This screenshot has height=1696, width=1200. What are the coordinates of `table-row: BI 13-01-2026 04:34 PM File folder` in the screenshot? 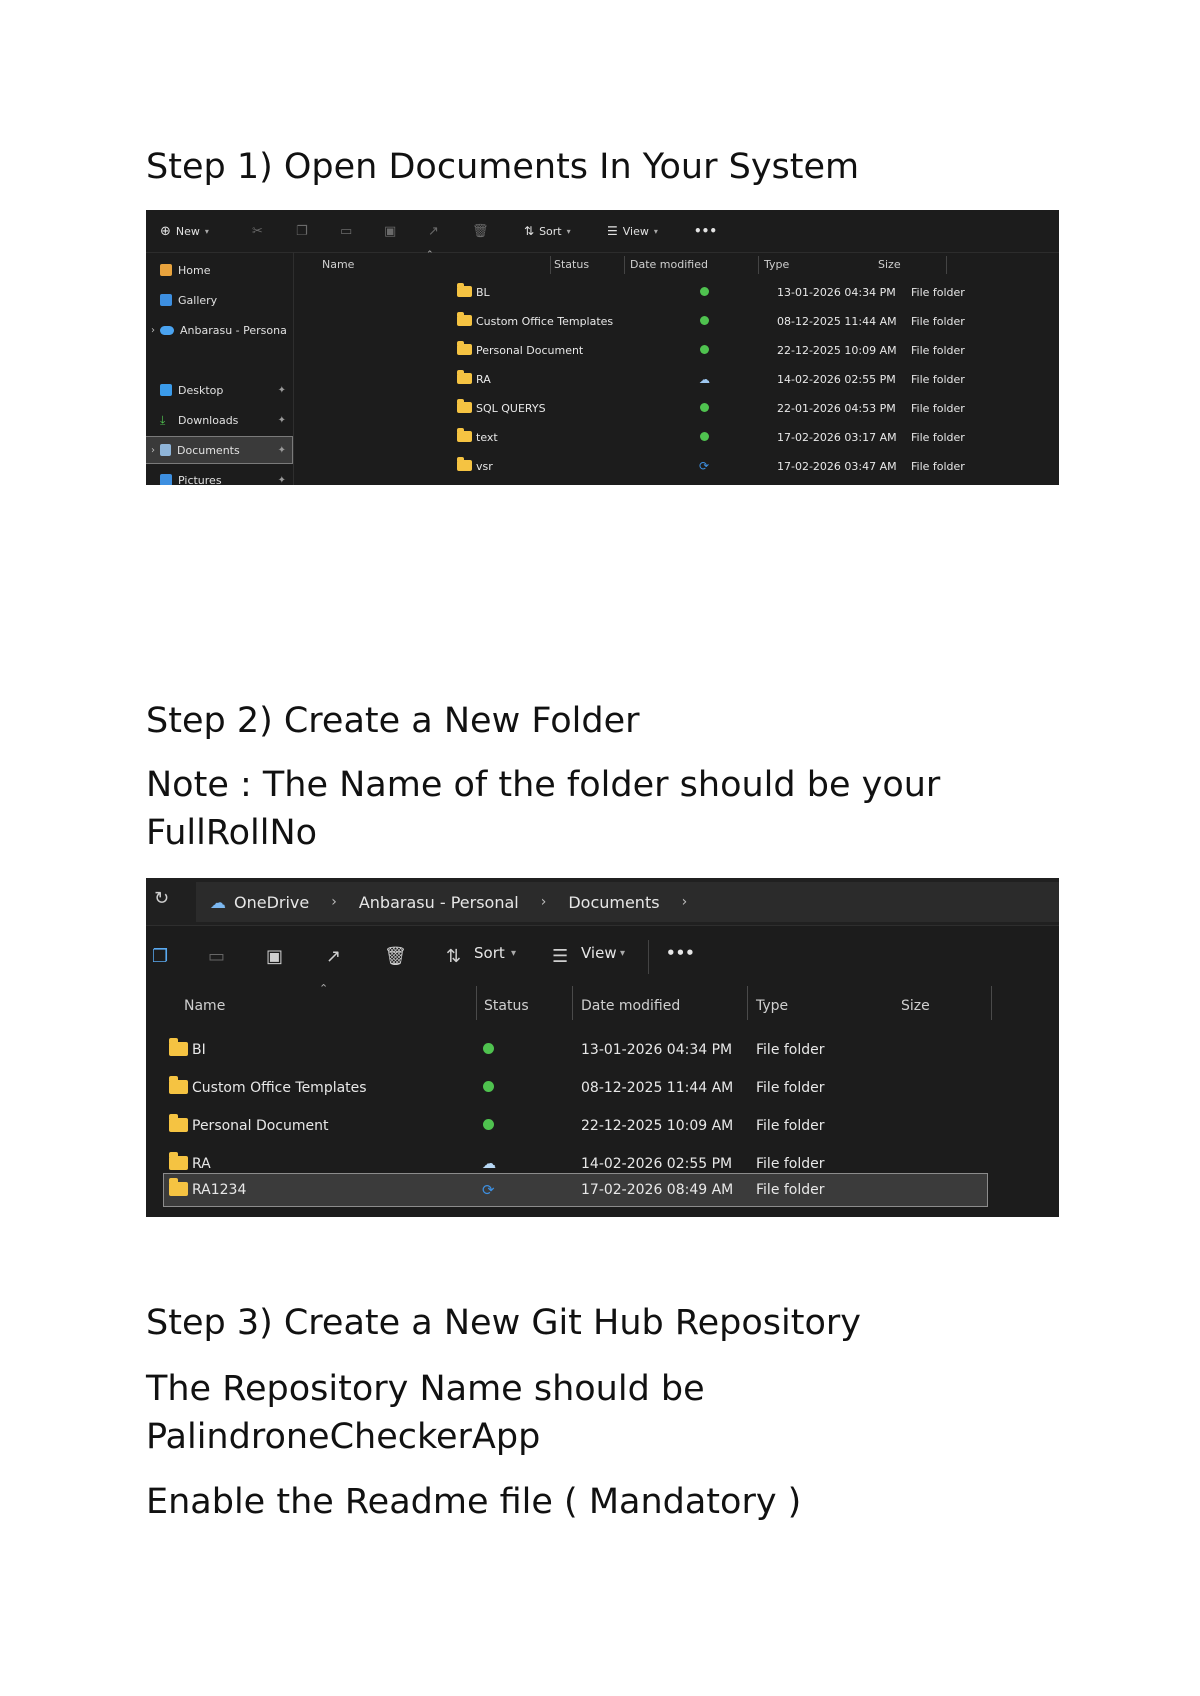 It's located at (602, 1050).